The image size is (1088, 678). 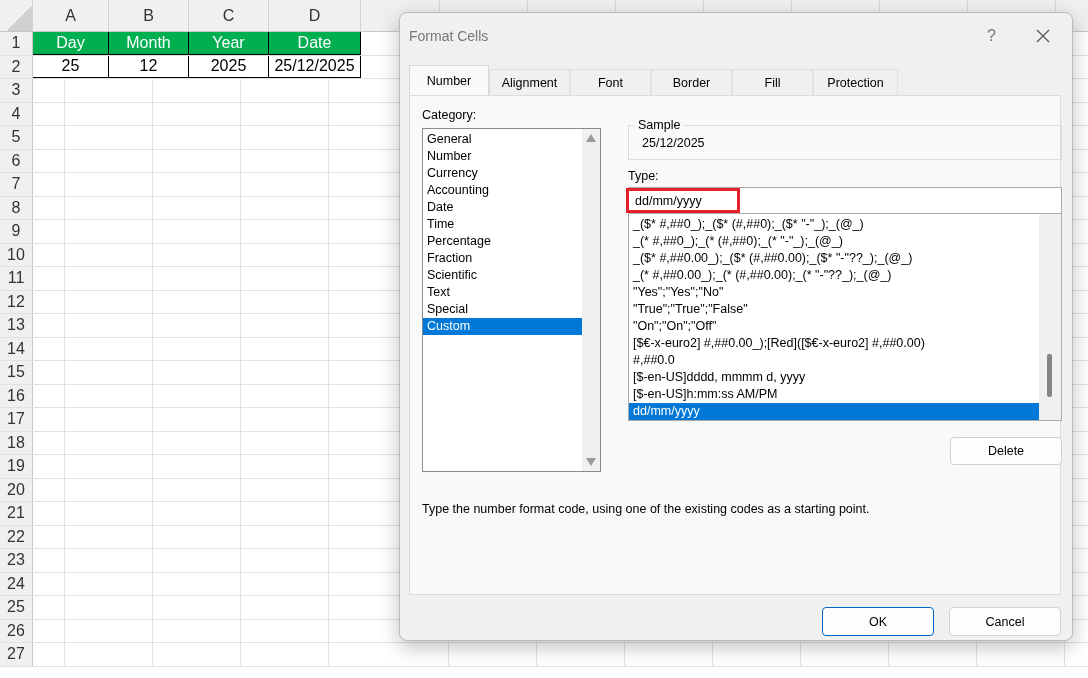 What do you see at coordinates (71, 66) in the screenshot?
I see `table-cell: 25` at bounding box center [71, 66].